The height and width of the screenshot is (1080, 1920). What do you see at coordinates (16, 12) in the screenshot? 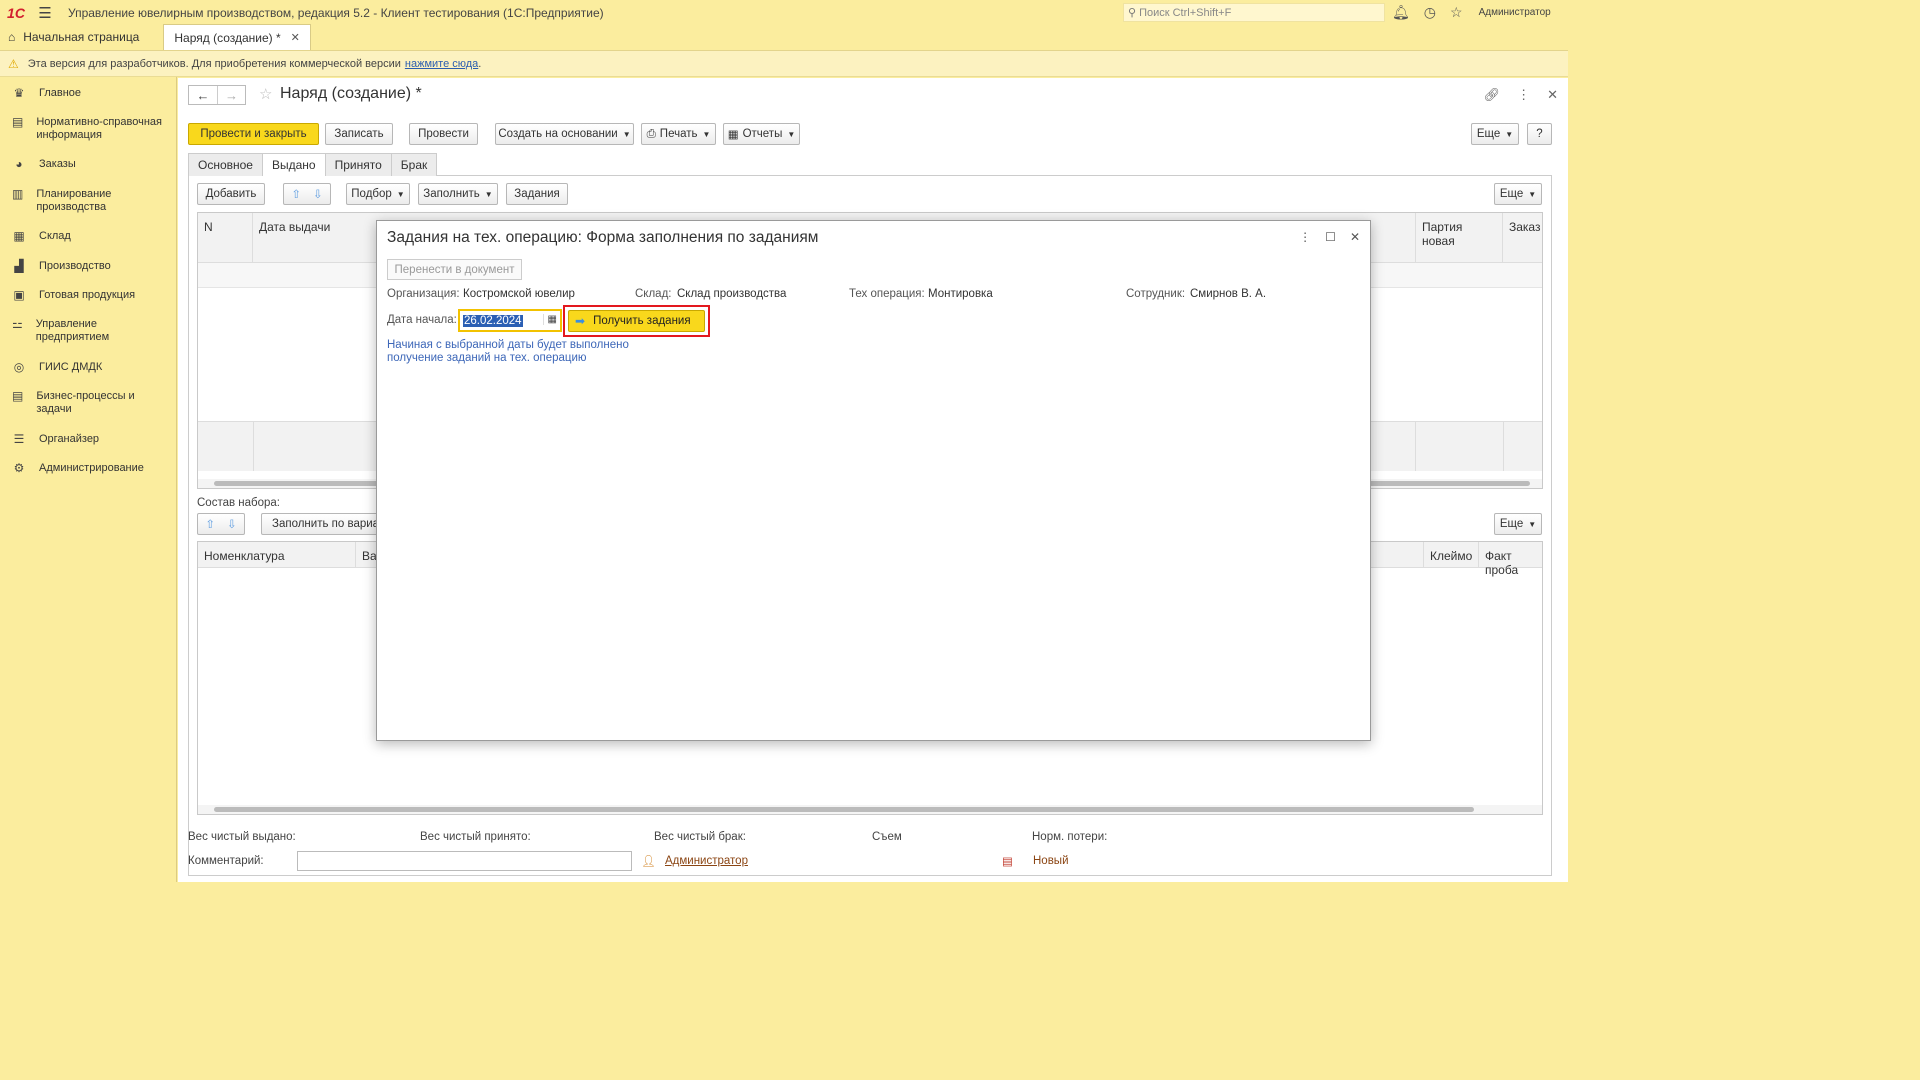
I see `app-logo: 1С` at bounding box center [16, 12].